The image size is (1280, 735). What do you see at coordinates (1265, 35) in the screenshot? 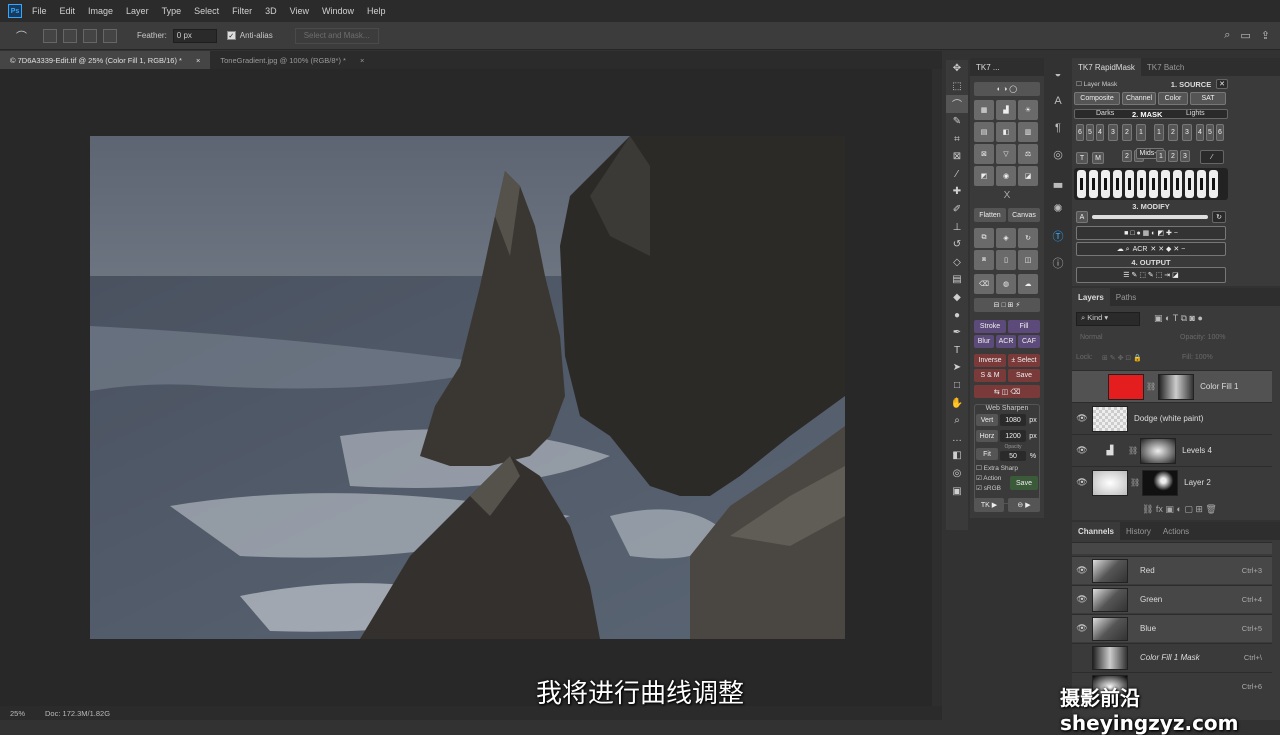
I see `share-icon: ⇪` at bounding box center [1265, 35].